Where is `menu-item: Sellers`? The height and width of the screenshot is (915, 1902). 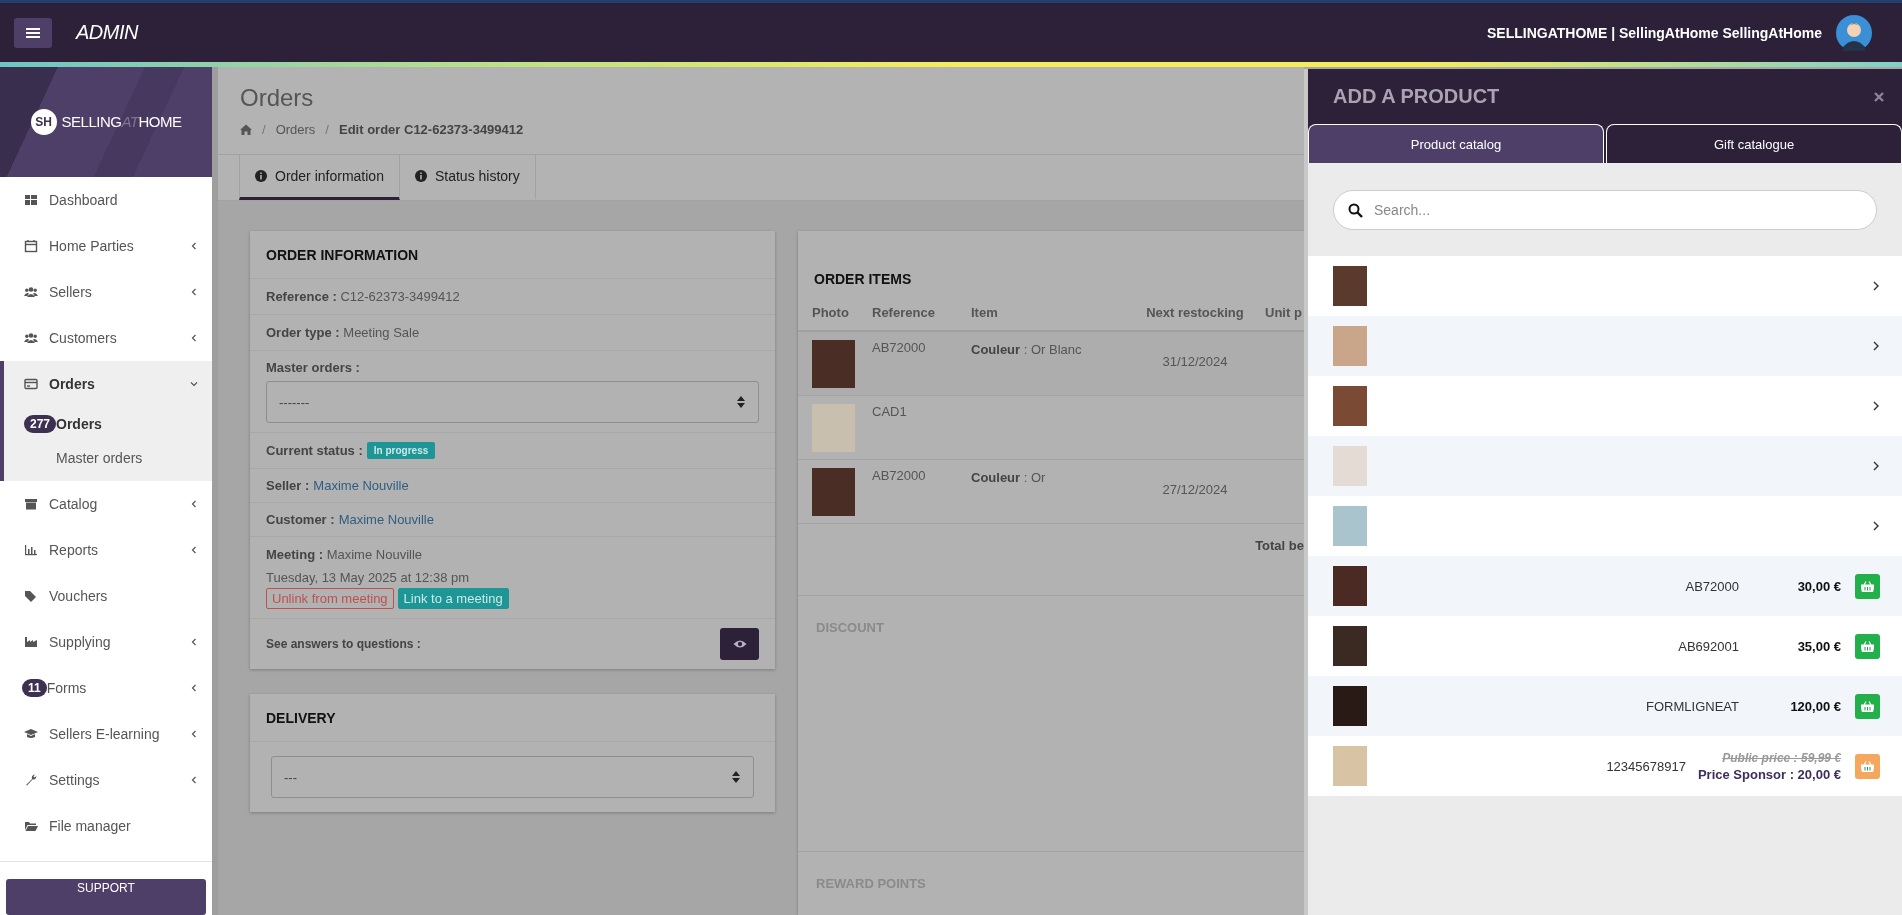
menu-item: Sellers is located at coordinates (106, 291).